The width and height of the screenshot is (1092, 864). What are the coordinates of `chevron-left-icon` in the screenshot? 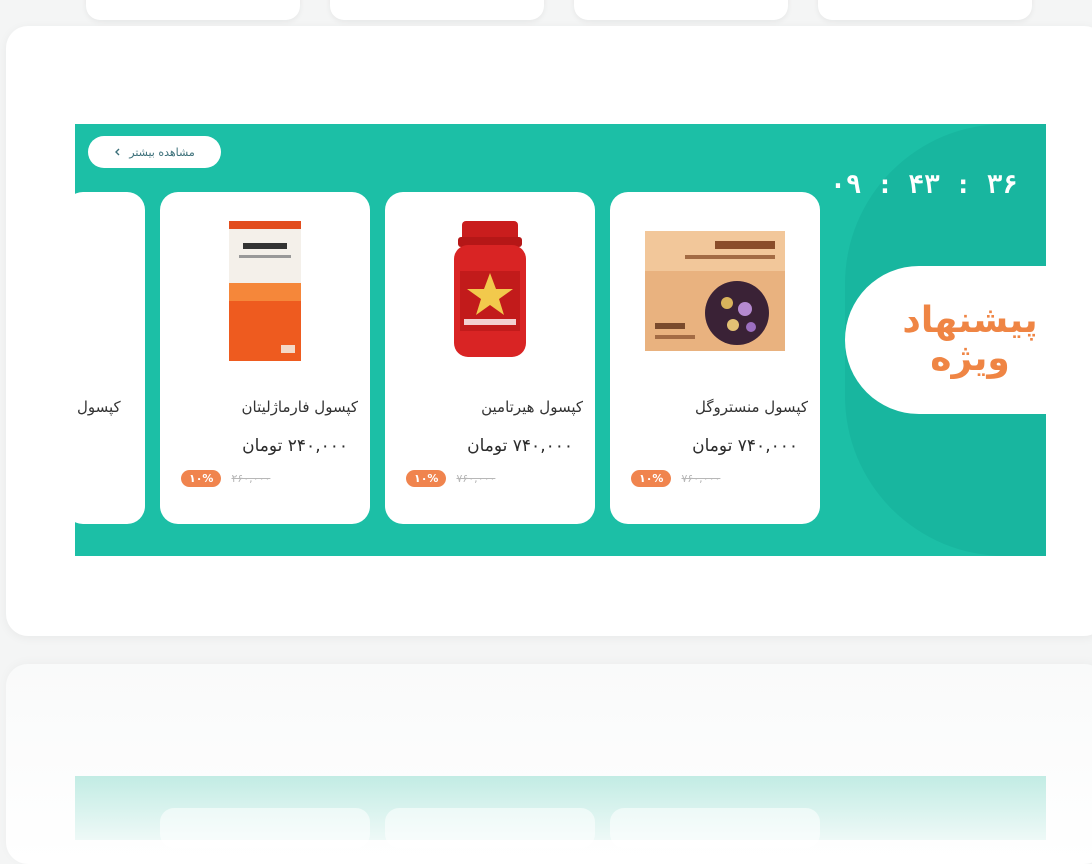 It's located at (117, 152).